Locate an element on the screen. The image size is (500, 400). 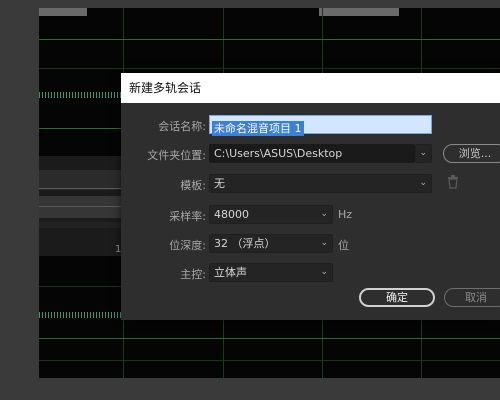
master-select: 立体声 ⌄ is located at coordinates (271, 272).